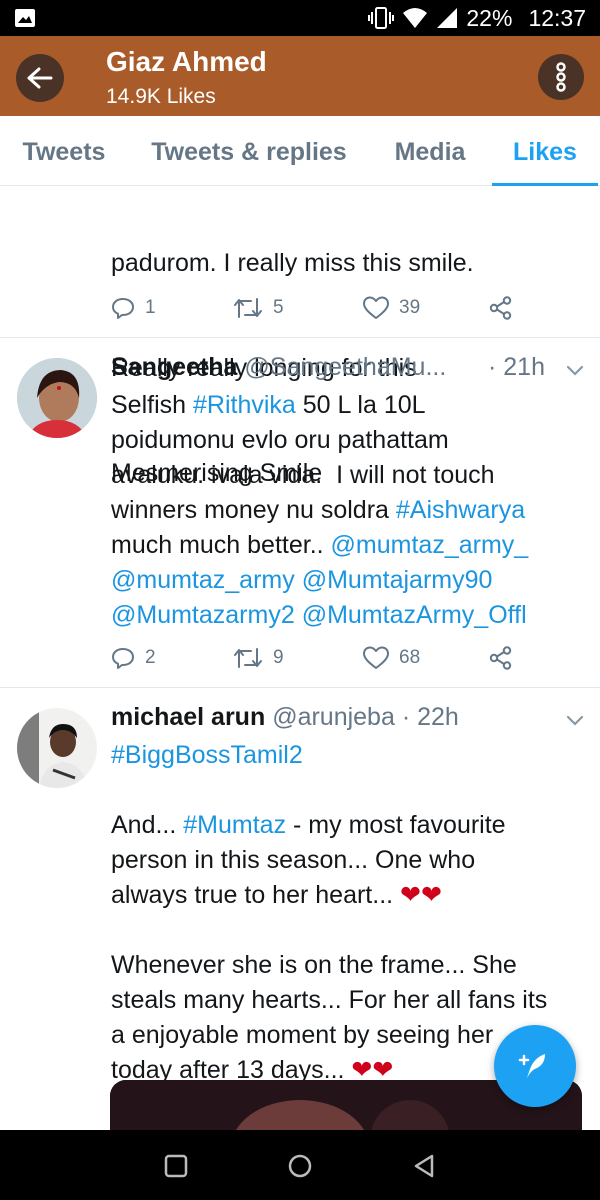 This screenshot has height=1200, width=600. Describe the element at coordinates (381, 18) in the screenshot. I see `vibrate-icon` at that location.